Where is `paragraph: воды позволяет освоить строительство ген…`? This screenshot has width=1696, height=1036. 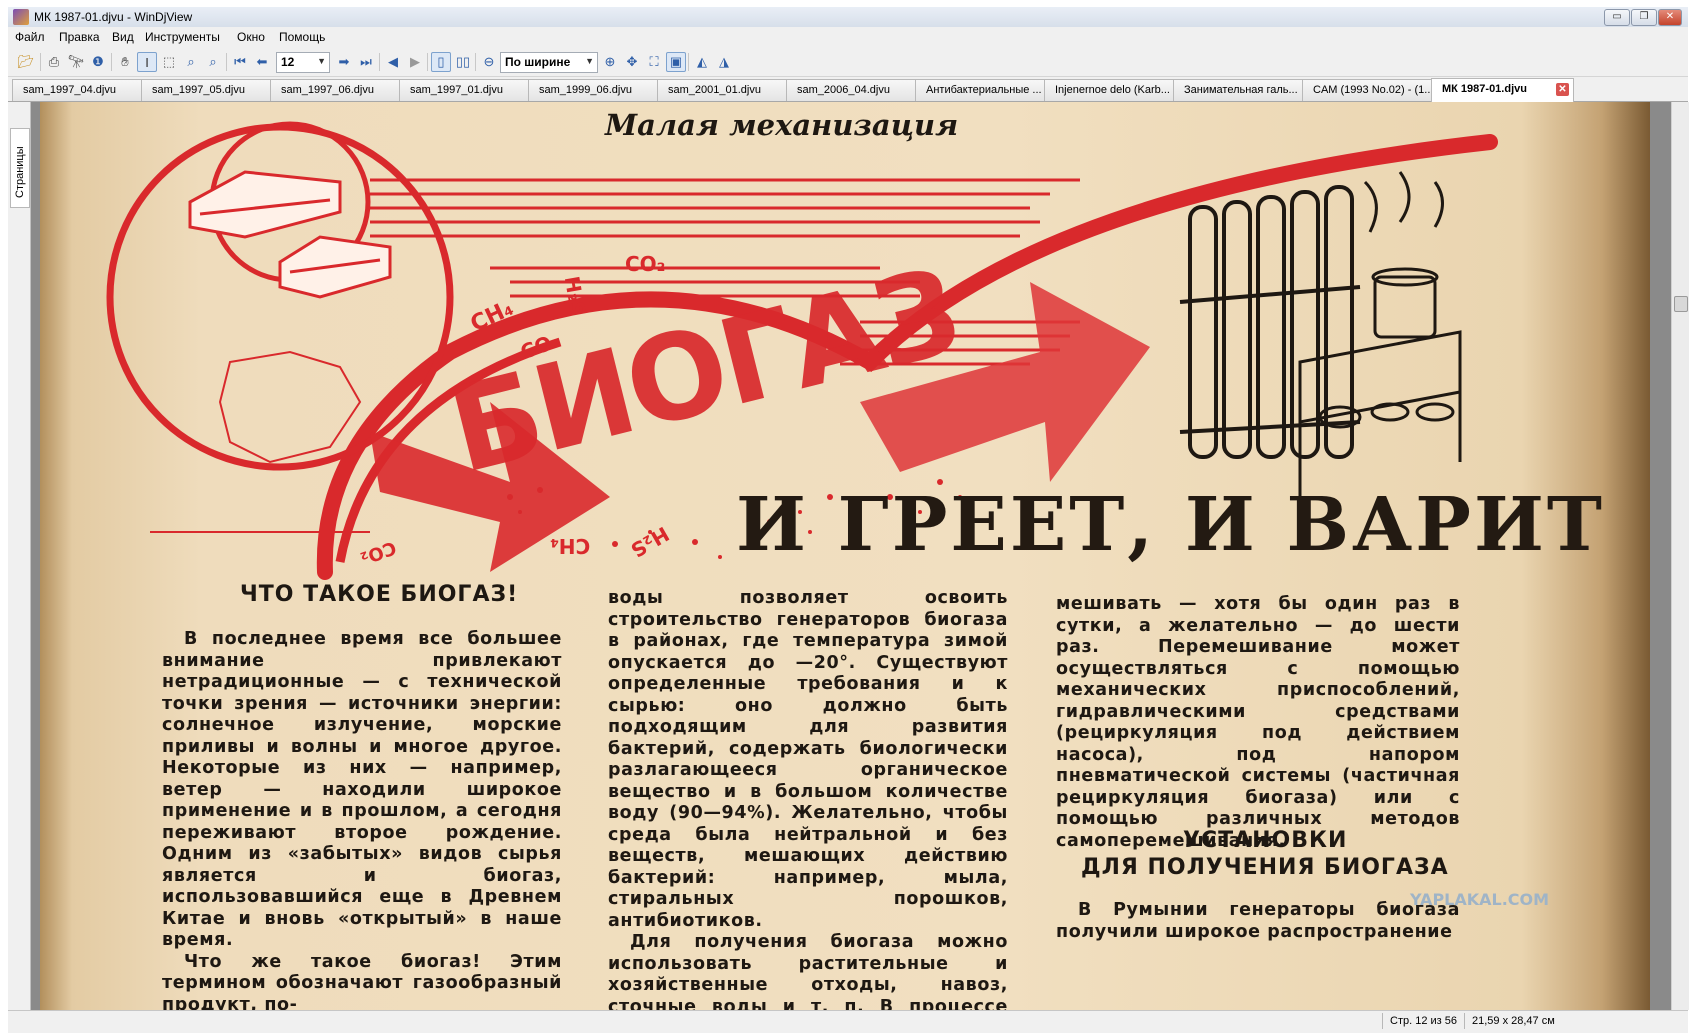 paragraph: воды позволяет освоить строительство ген… is located at coordinates (808, 759).